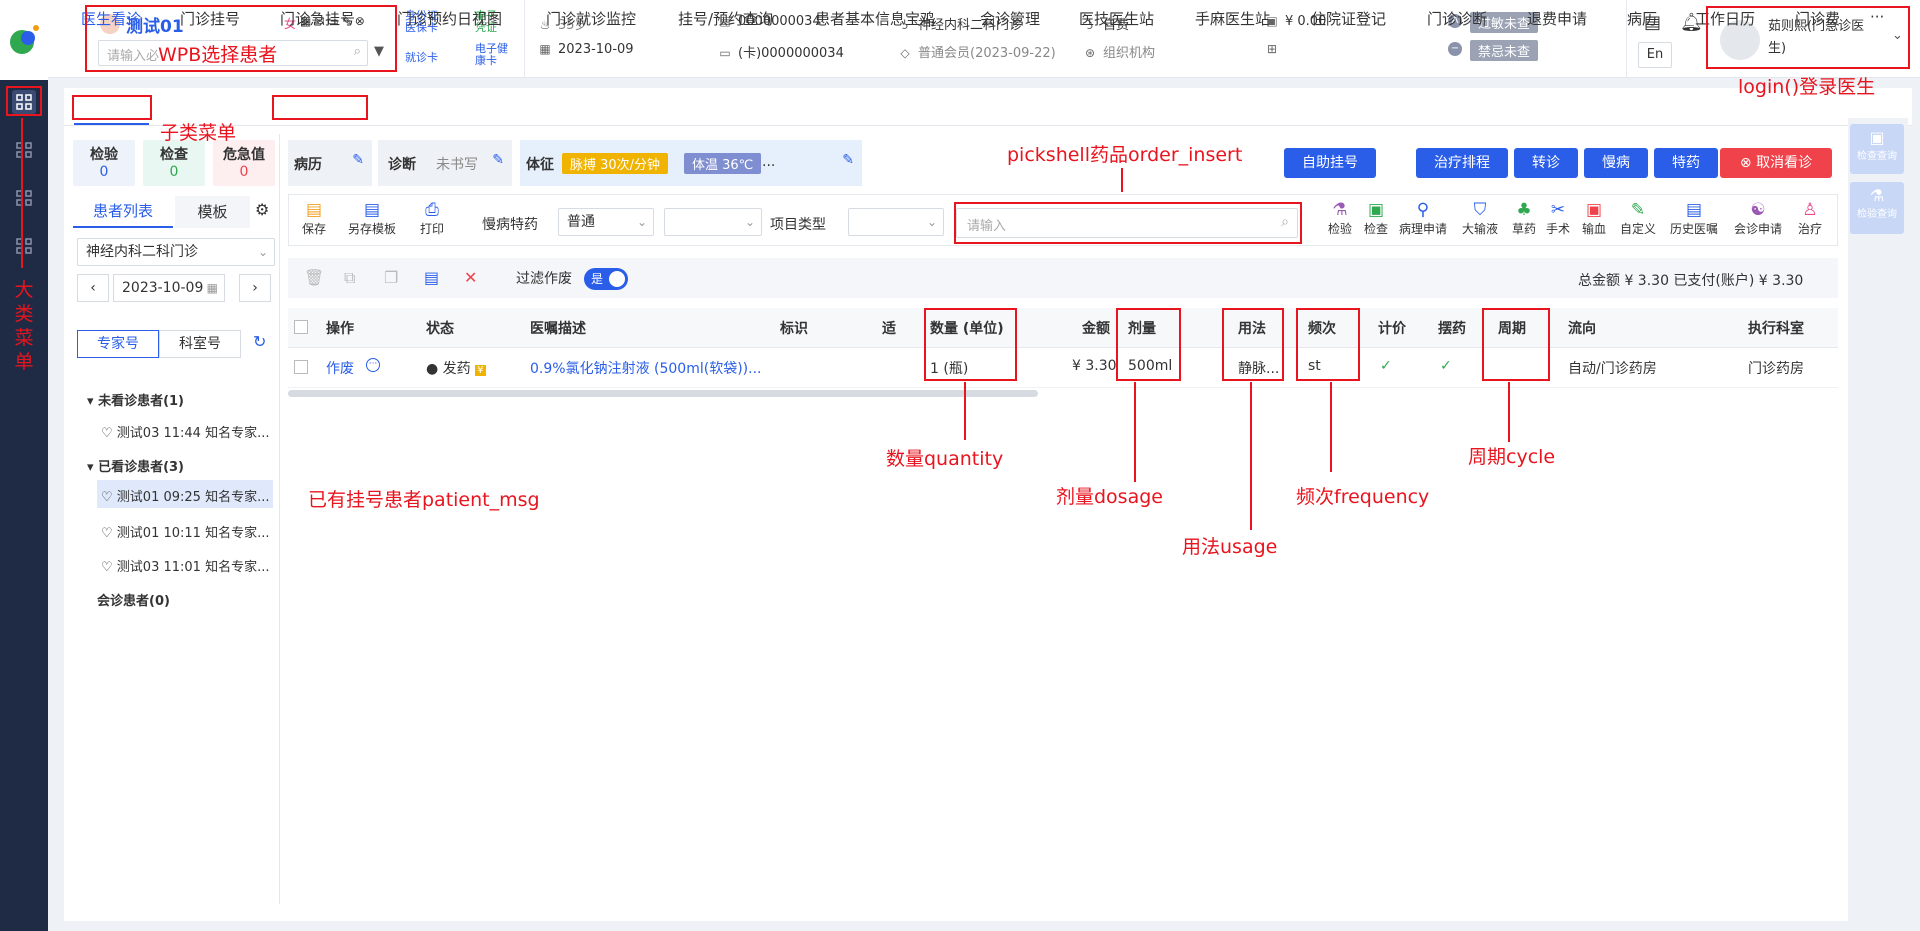 The width and height of the screenshot is (1920, 931). What do you see at coordinates (169, 288) in the screenshot?
I see `date-picker: 2023-10-09 ▦` at bounding box center [169, 288].